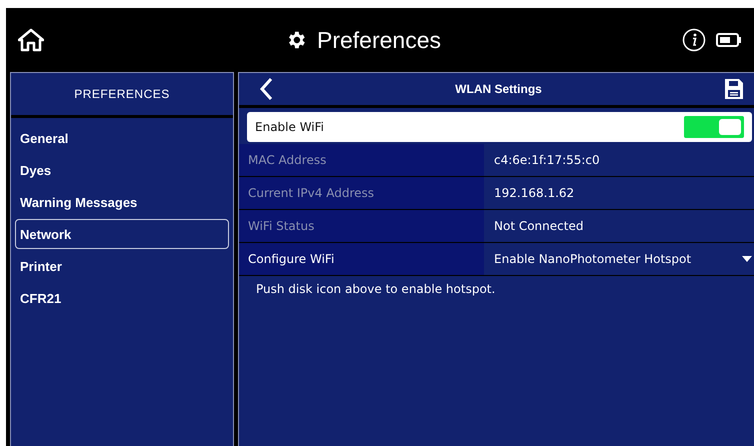 The height and width of the screenshot is (446, 754). I want to click on setting-label: MAC Address, so click(361, 160).